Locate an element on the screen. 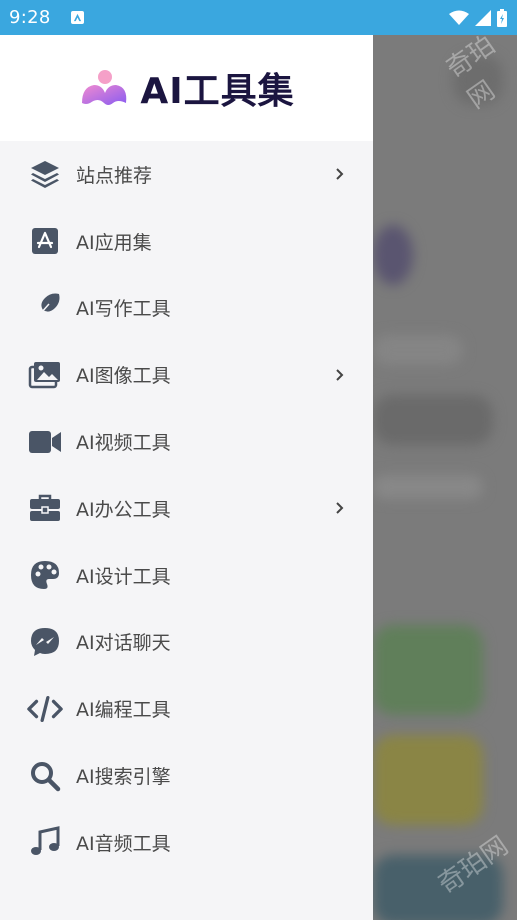 The height and width of the screenshot is (920, 517). logo-mark-icon is located at coordinates (104, 87).